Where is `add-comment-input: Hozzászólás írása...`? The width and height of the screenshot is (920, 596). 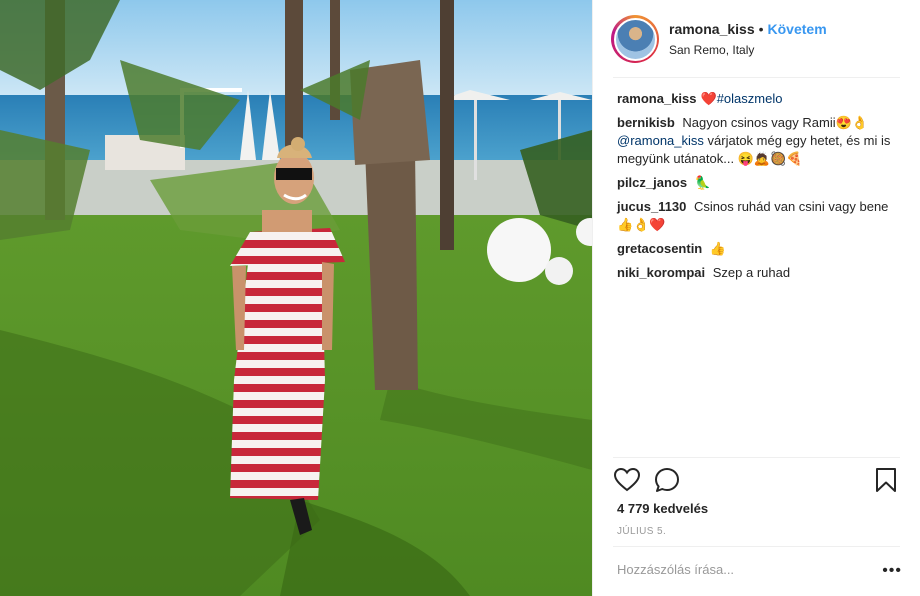
add-comment-input: Hozzászólás írása... is located at coordinates (752, 569).